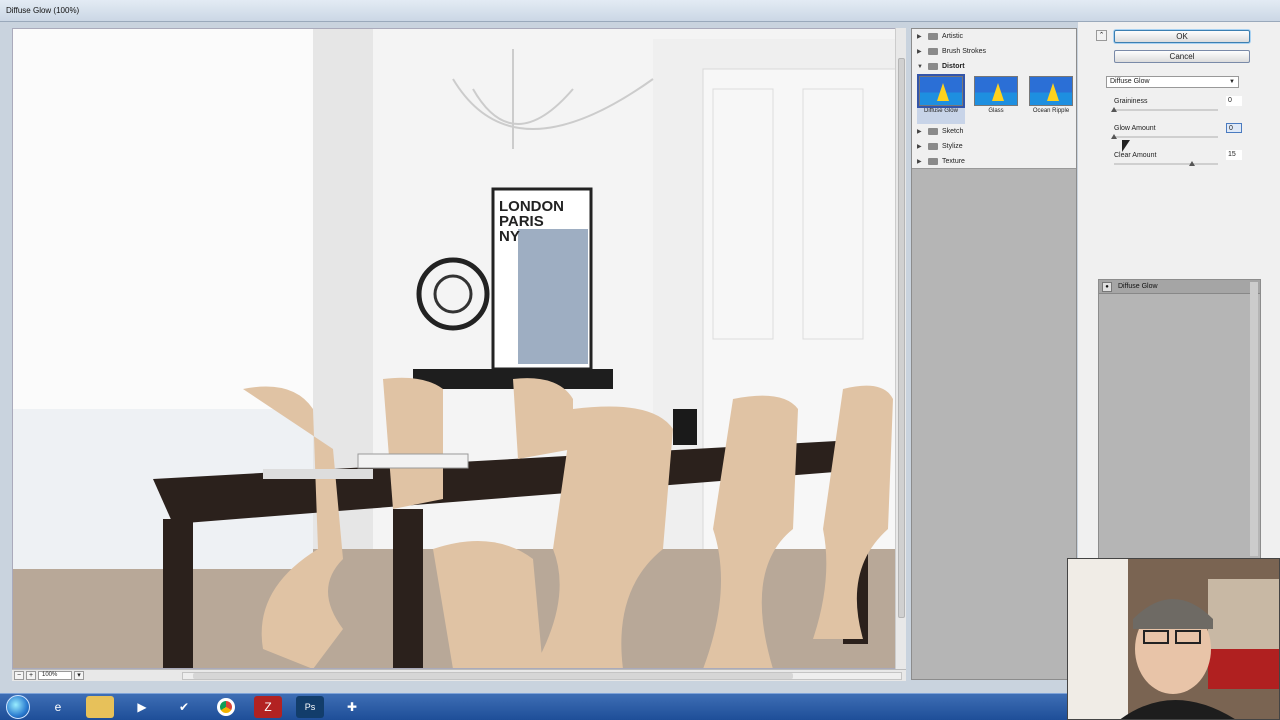 This screenshot has height=720, width=1280. I want to click on windows-start-icon, so click(18, 707).